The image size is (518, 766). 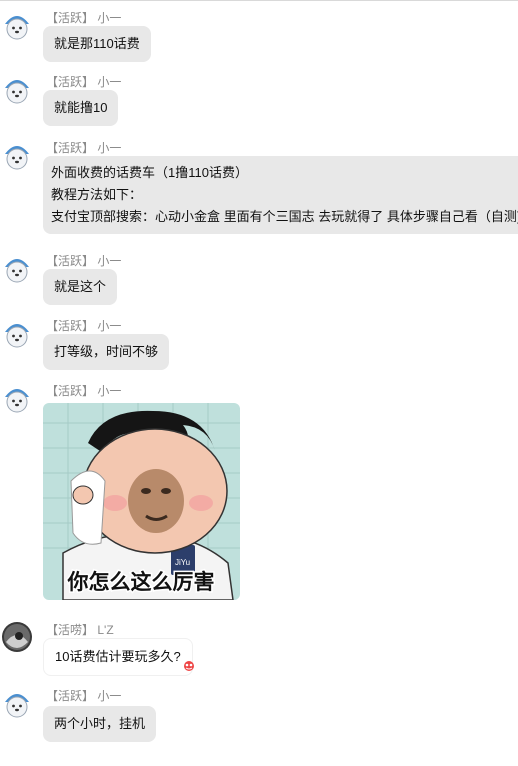 I want to click on meme-sticker-image: JiYu 你怎么这么厉害, so click(x=141, y=501).